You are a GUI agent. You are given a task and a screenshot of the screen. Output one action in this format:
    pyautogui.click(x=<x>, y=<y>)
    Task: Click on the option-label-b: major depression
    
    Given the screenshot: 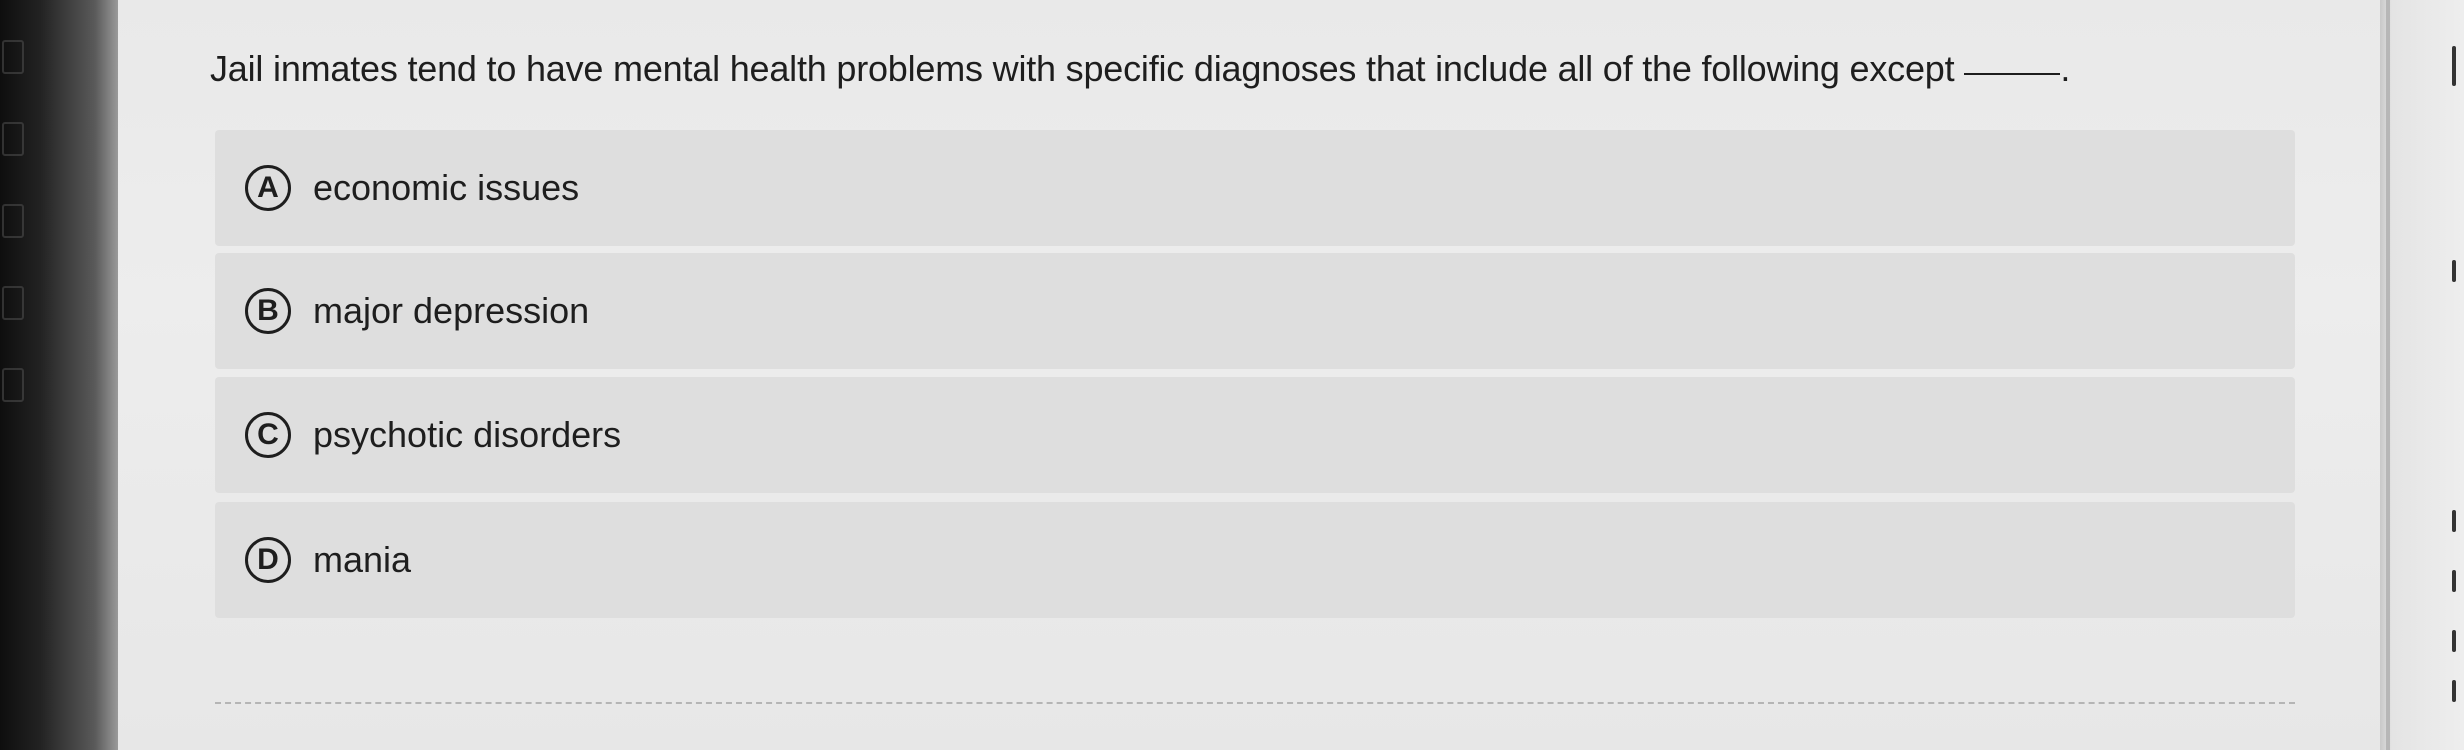 What is the action you would take?
    pyautogui.click(x=451, y=310)
    